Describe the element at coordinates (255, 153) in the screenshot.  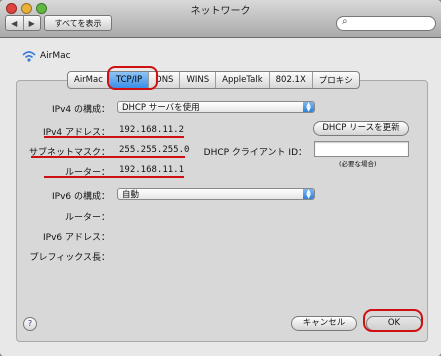
I see `dhcp-client-id-label: DHCP クライアント ID：` at that location.